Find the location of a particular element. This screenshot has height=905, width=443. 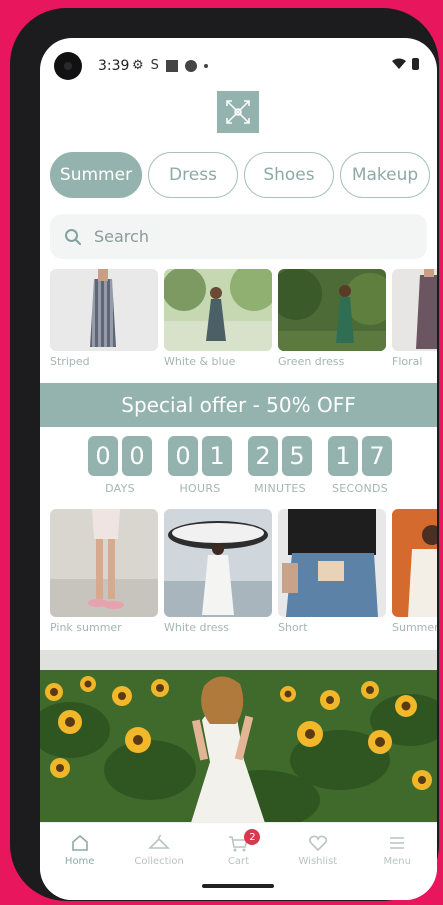

nav-label: Wishlist is located at coordinates (318, 861).